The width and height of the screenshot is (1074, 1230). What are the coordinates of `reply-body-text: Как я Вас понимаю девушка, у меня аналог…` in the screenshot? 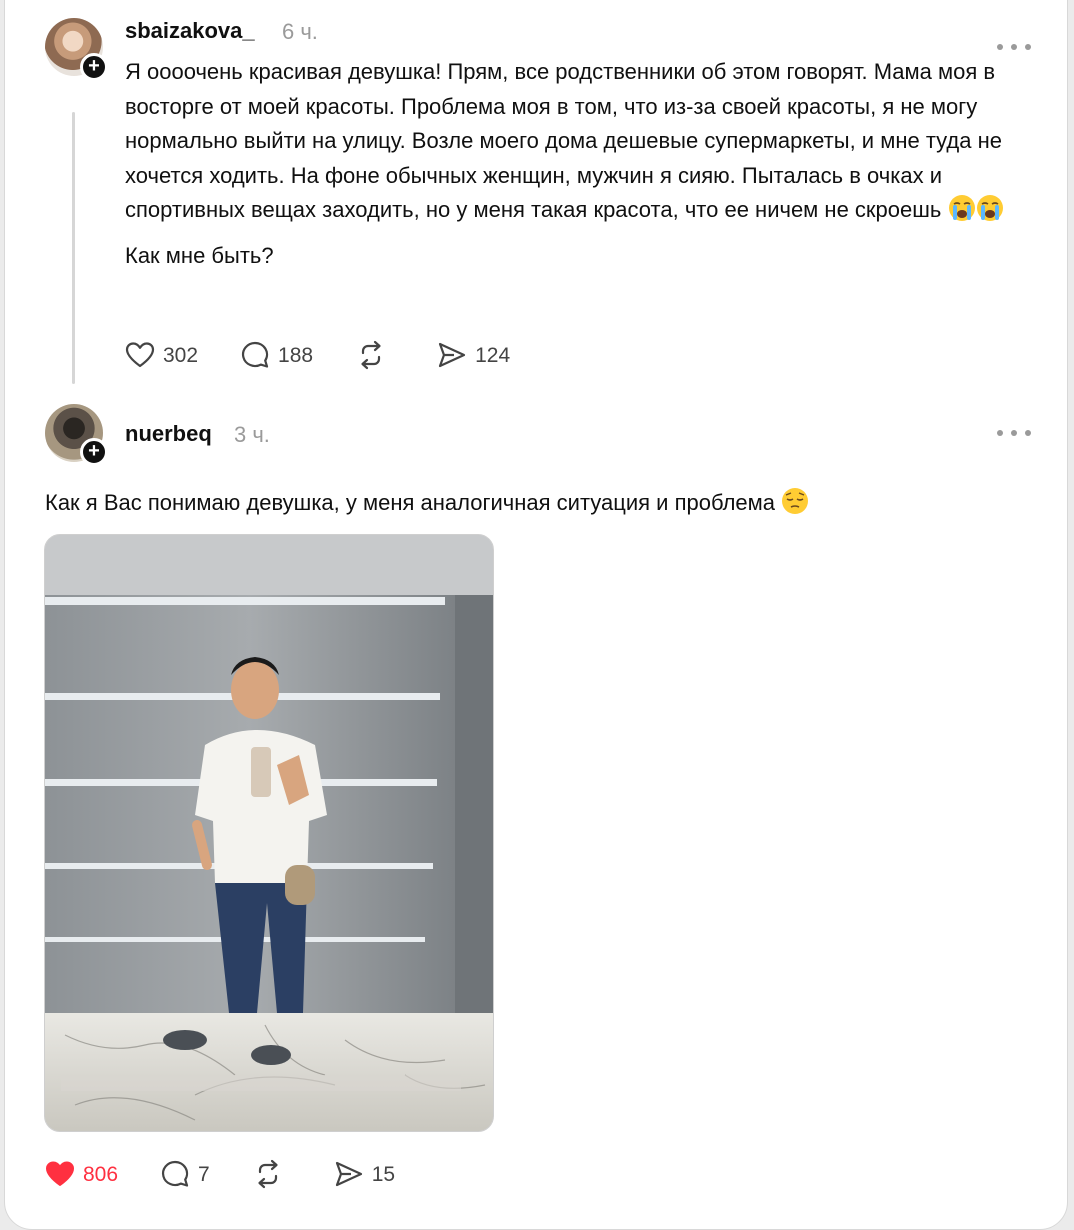 It's located at (410, 502).